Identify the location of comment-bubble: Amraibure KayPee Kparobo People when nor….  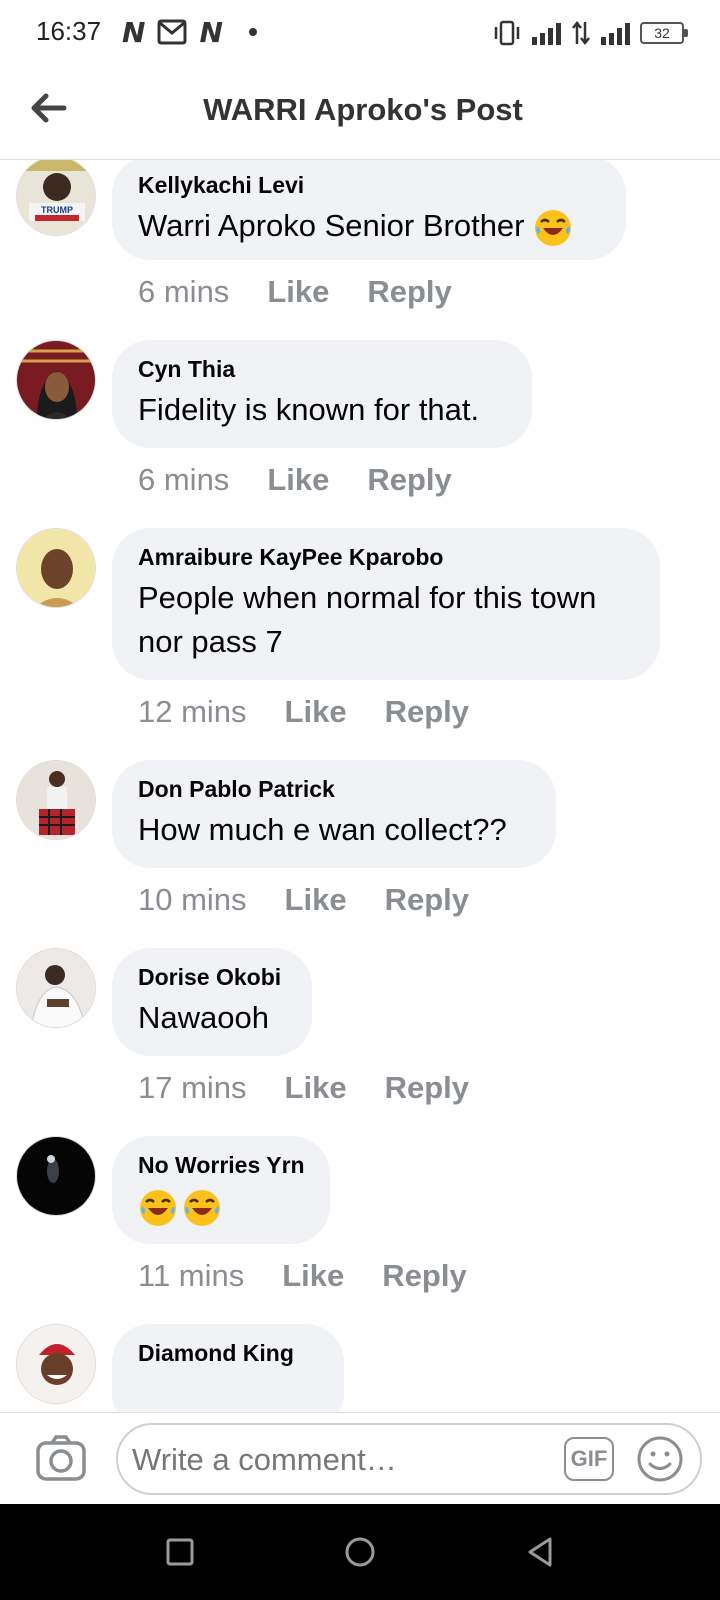
(386, 604).